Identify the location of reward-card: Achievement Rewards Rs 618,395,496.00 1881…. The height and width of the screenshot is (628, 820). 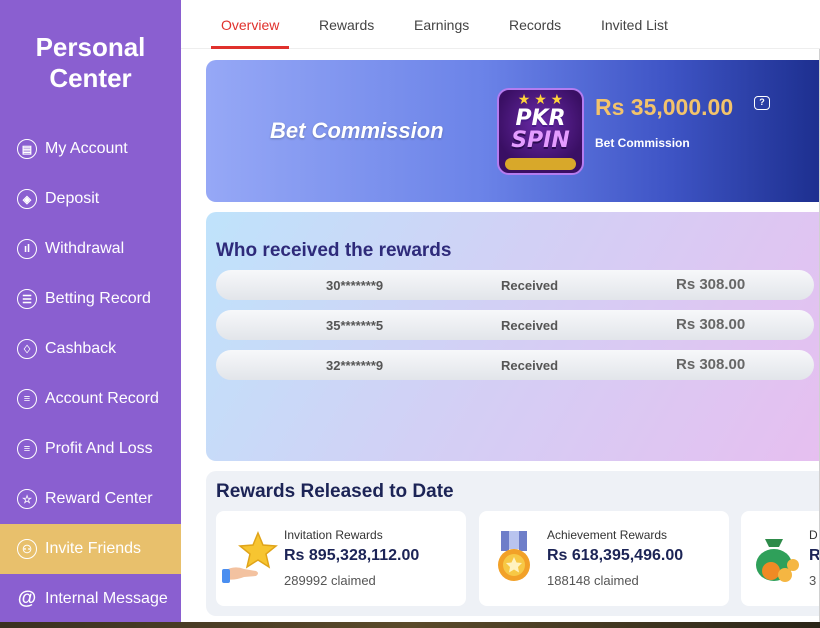
(604, 558).